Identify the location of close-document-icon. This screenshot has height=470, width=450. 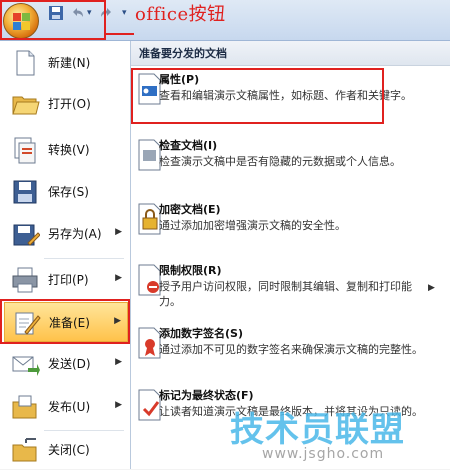
(24, 450).